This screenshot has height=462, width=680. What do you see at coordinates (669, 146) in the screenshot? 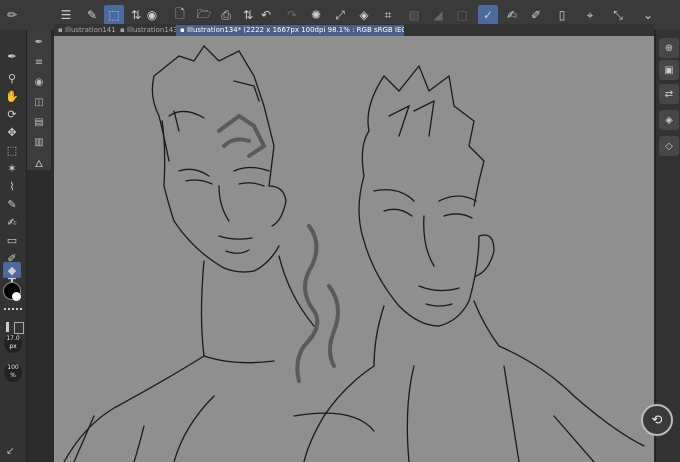
I see `layer-stack-icon: ◇` at bounding box center [669, 146].